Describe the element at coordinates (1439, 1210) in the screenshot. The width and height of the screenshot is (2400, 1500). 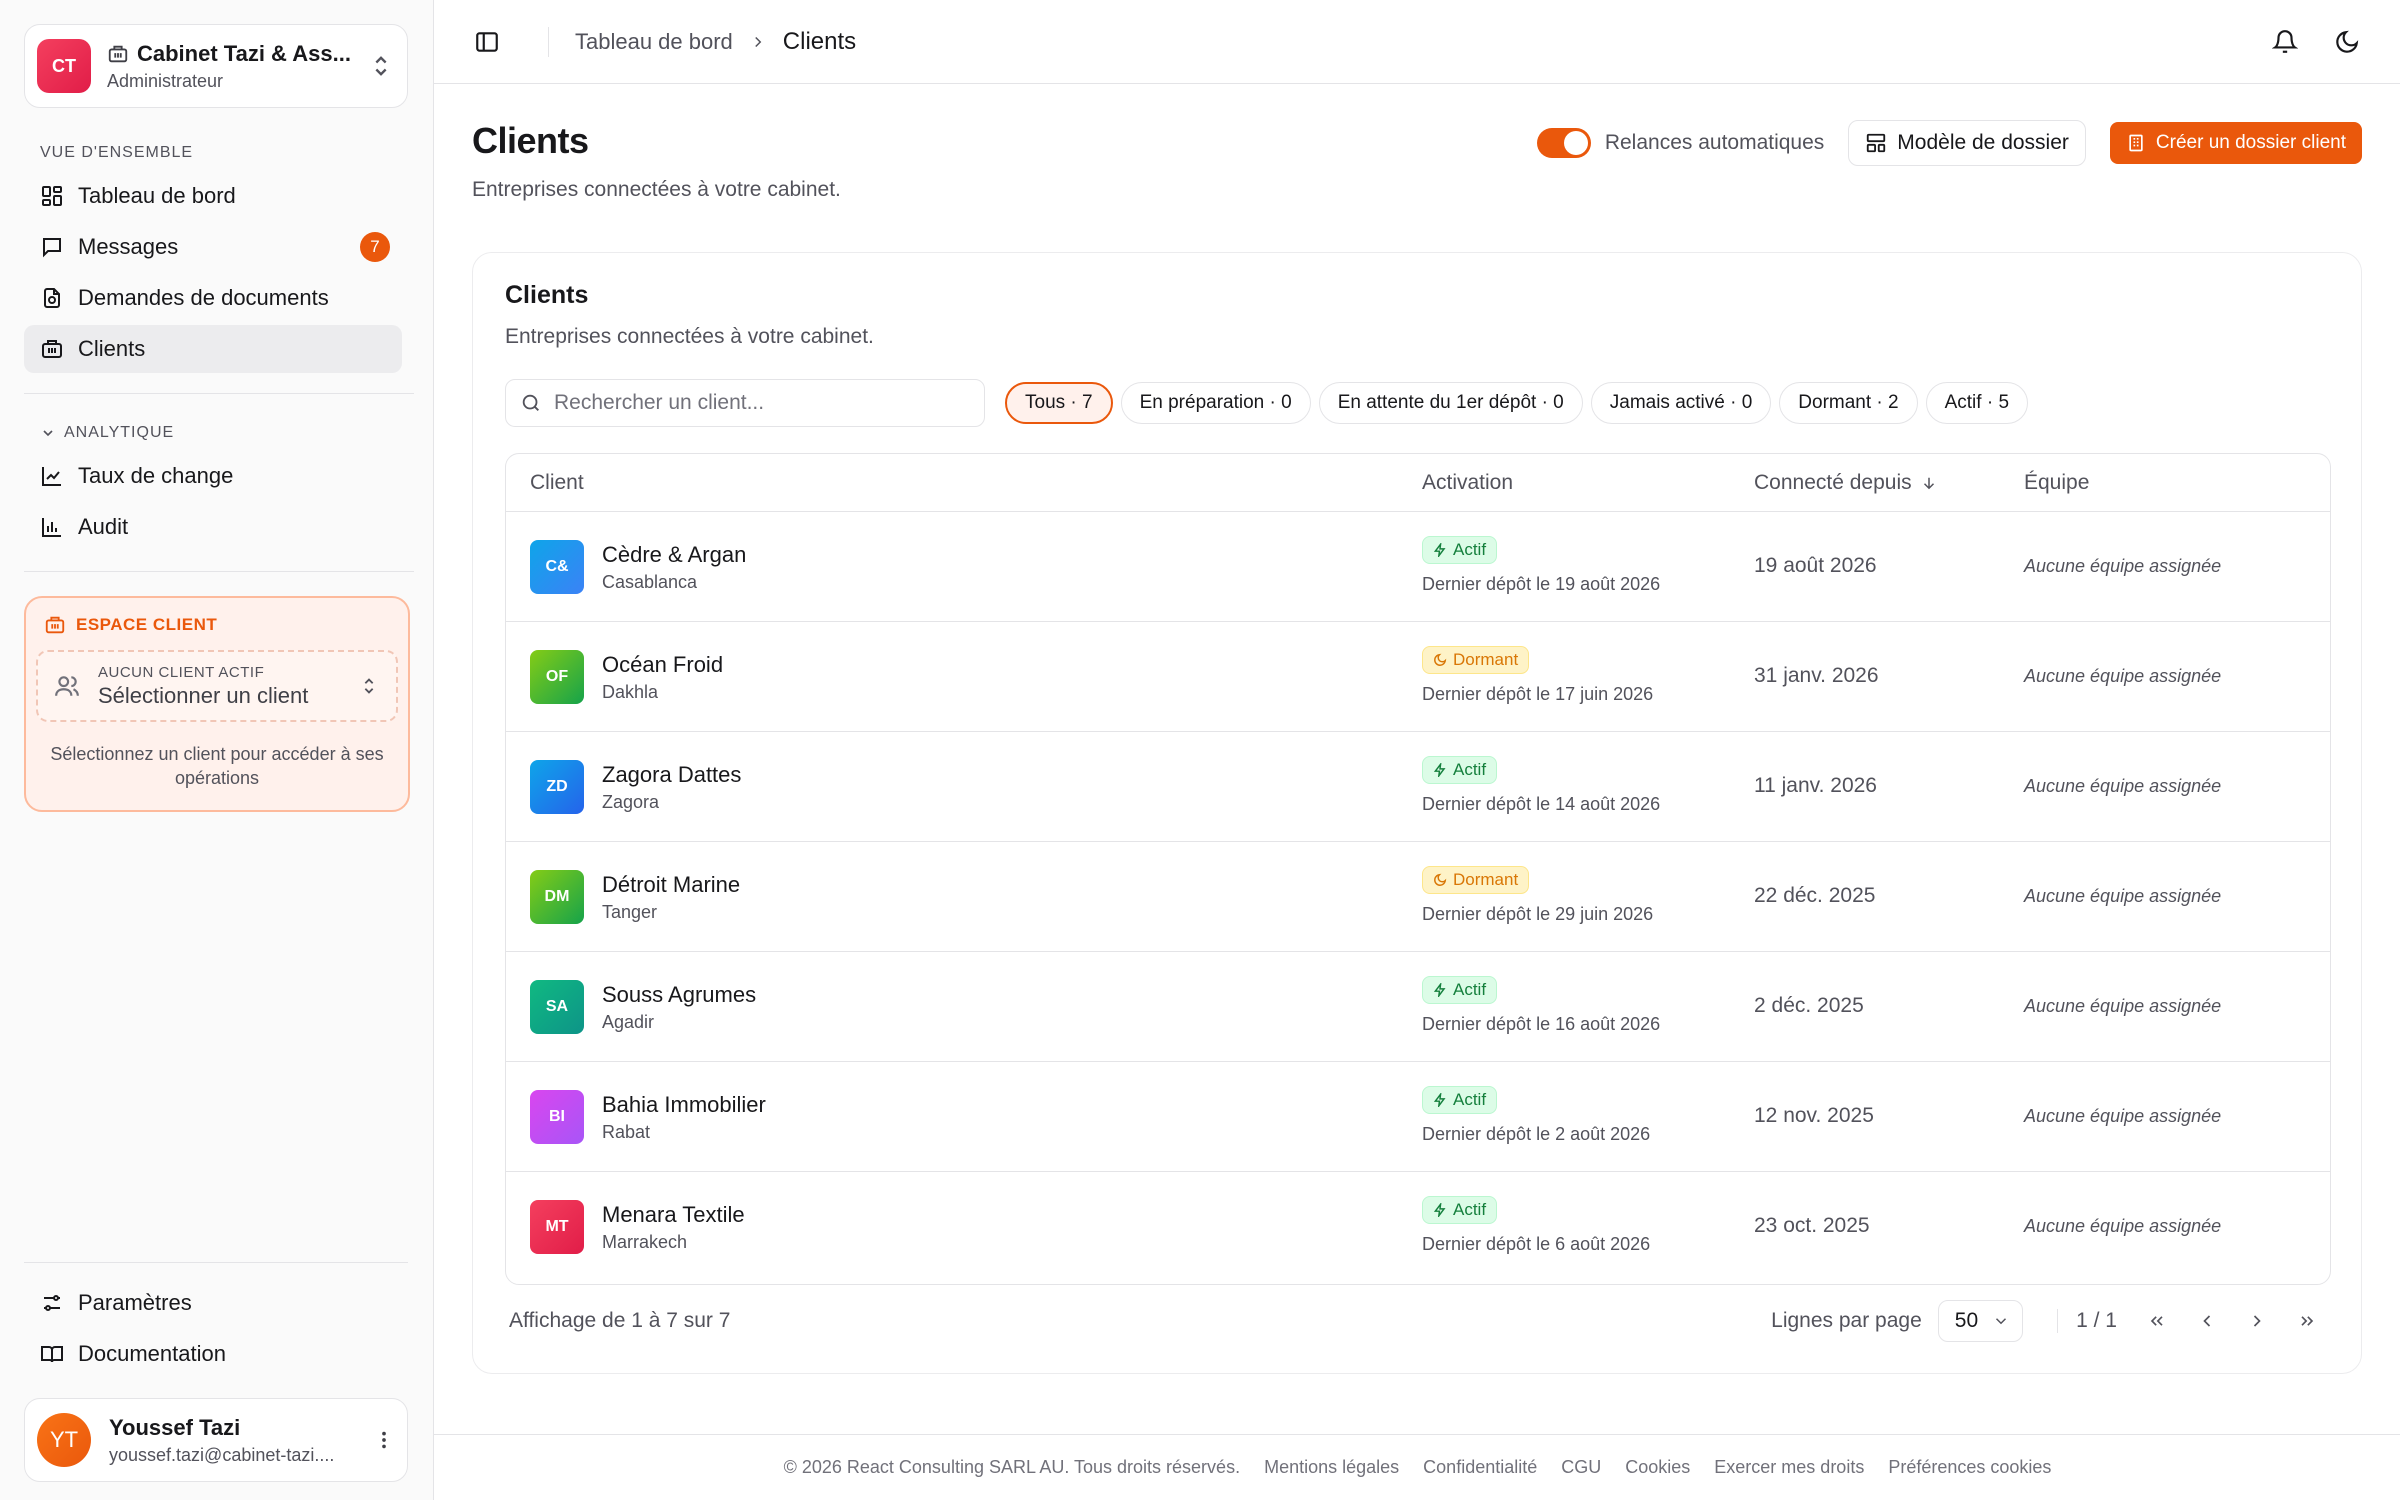
I see `bolt-icon` at that location.